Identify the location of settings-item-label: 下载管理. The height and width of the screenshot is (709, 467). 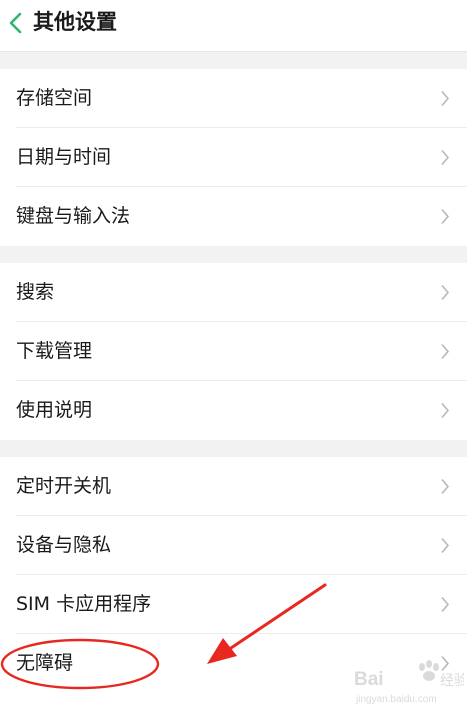
(54, 351).